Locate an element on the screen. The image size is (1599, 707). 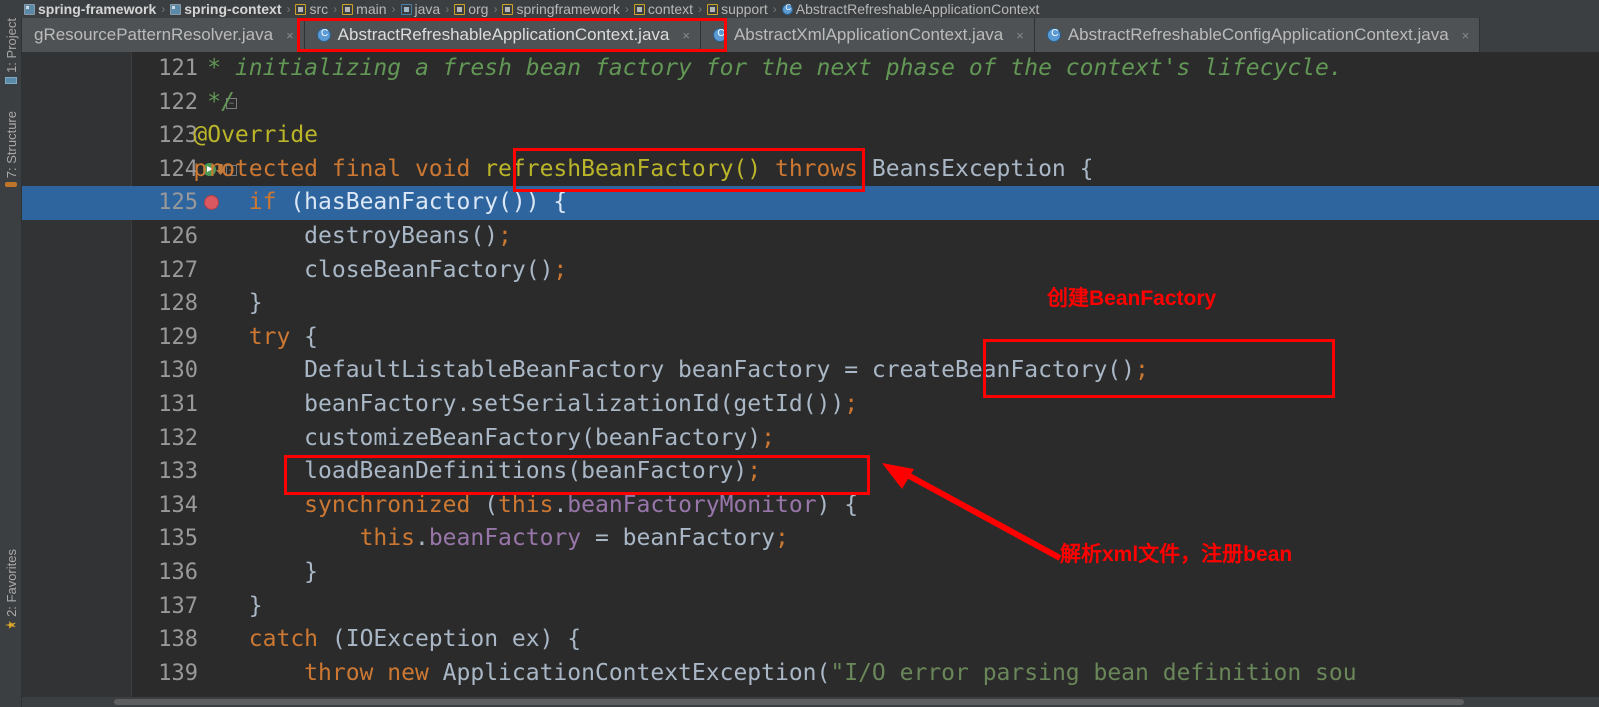
tab-label: gResourcePatternResolver.java is located at coordinates (154, 34).